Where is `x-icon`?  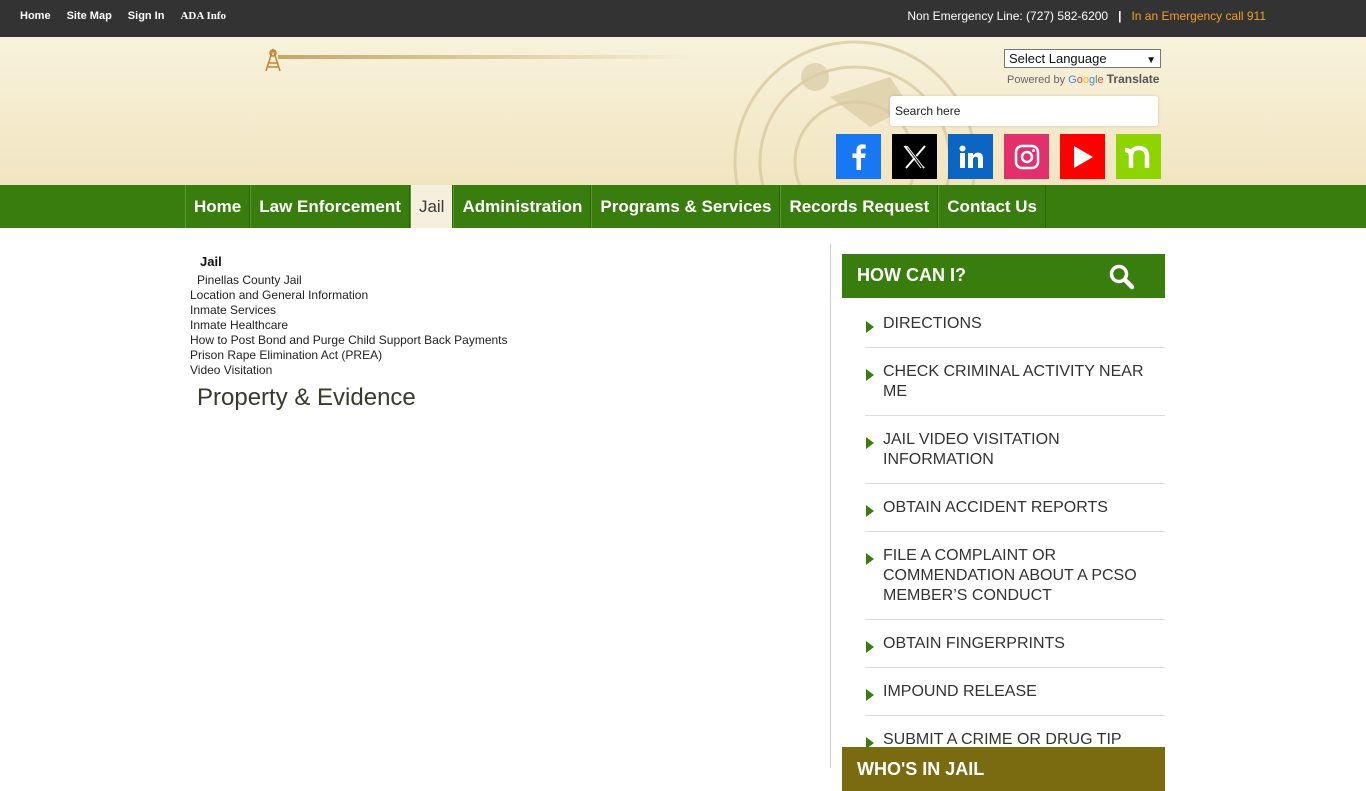
x-icon is located at coordinates (914, 156).